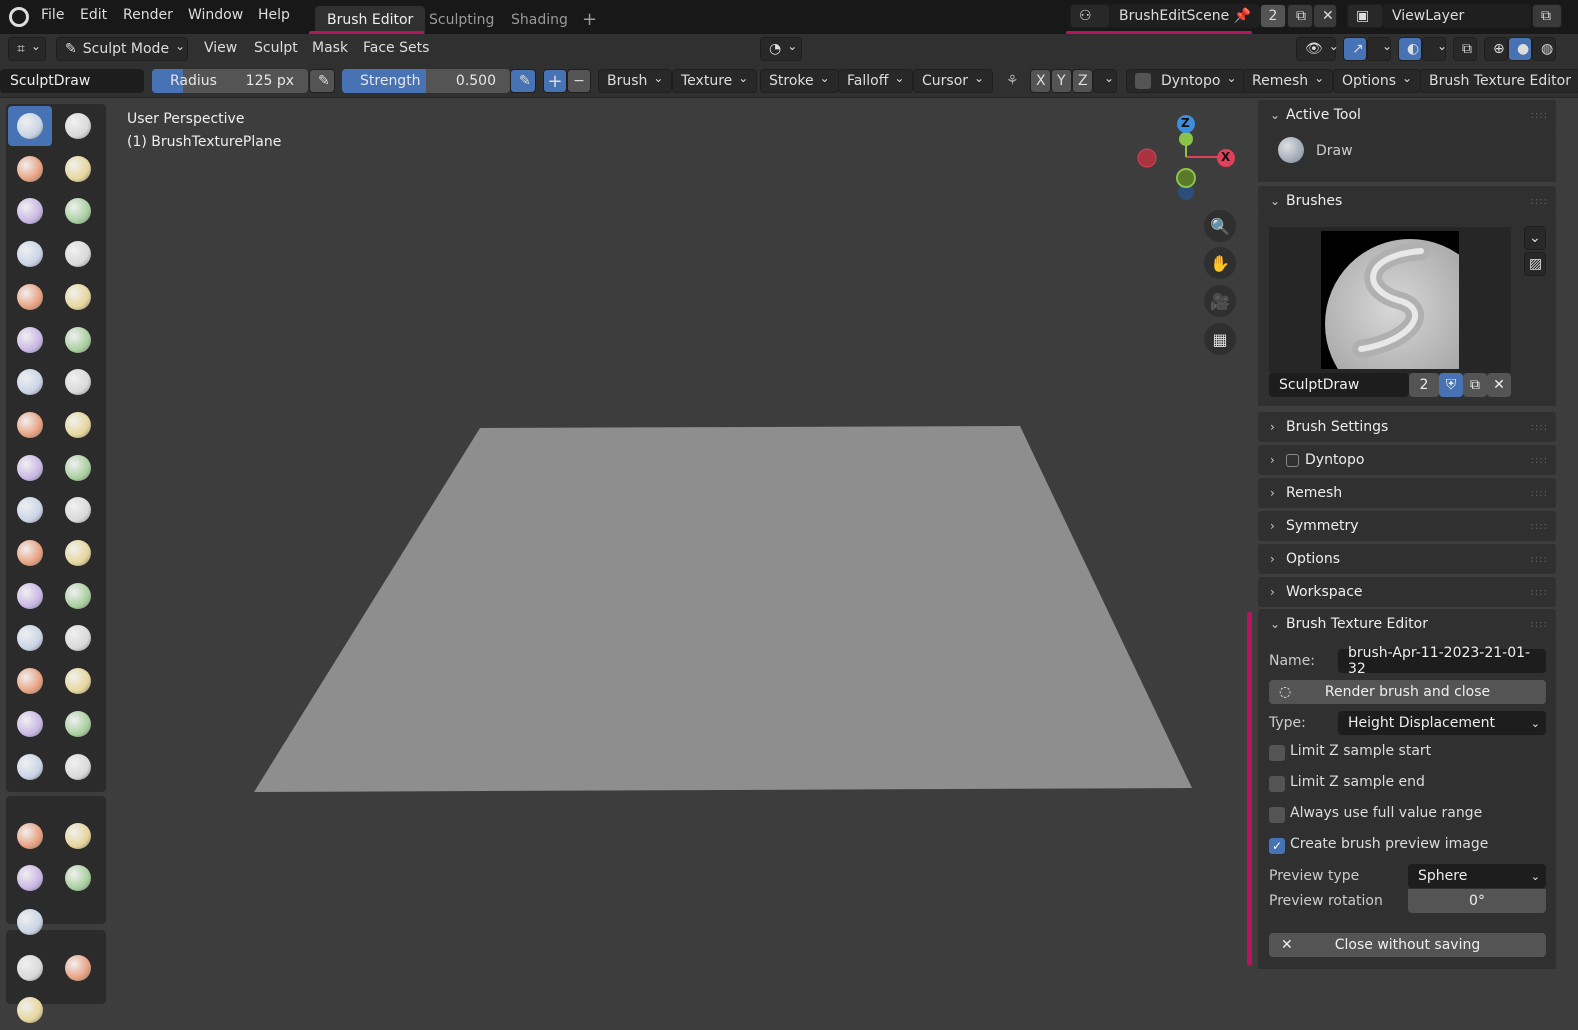 Image resolution: width=1578 pixels, height=1030 pixels. Describe the element at coordinates (1061, 81) in the screenshot. I see `symmetry-y-toggle: Y` at that location.